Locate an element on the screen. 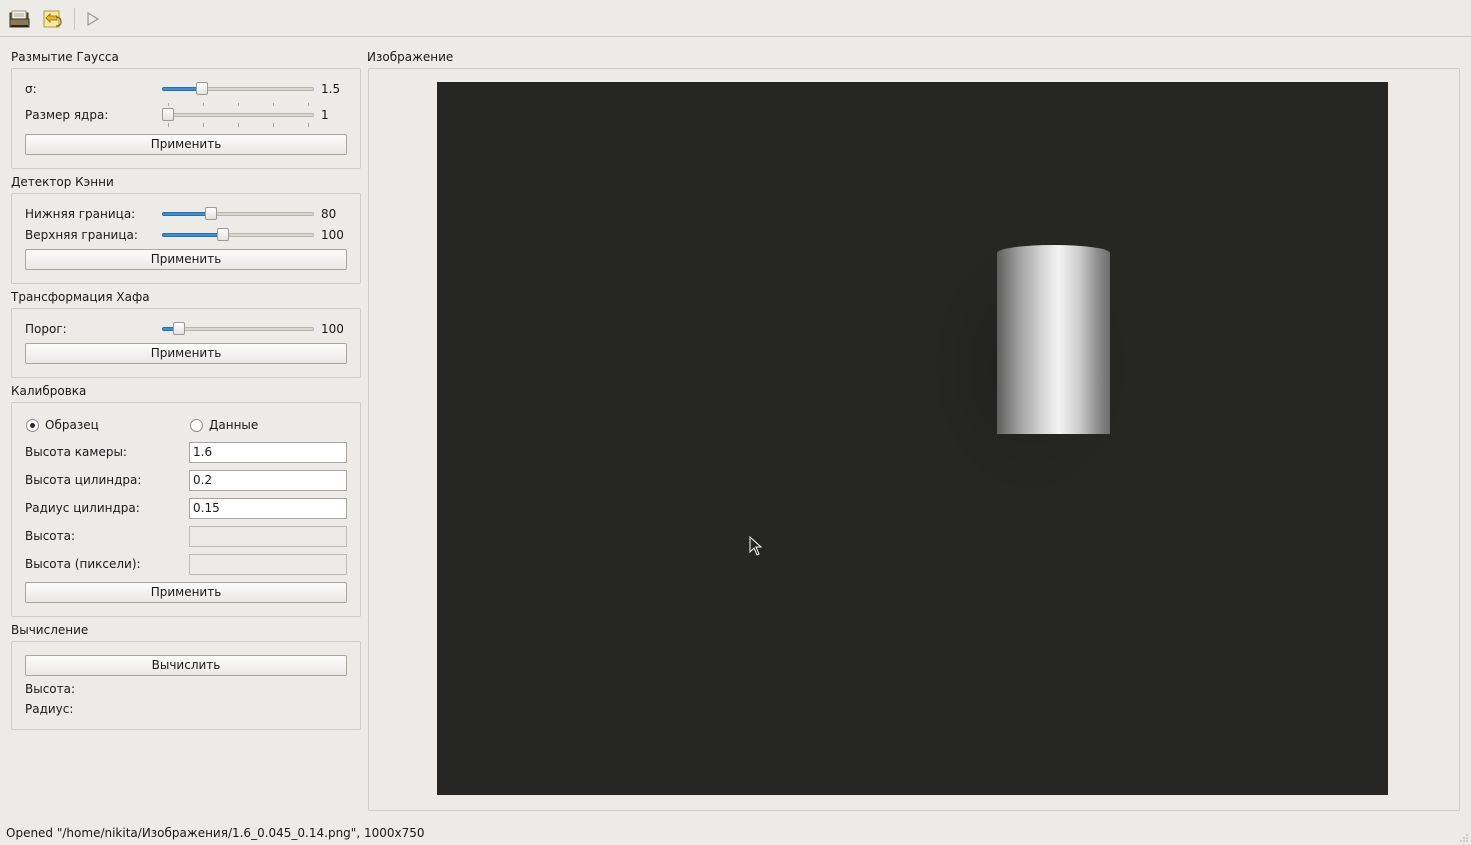 The height and width of the screenshot is (845, 1471). result-height-label: Высота: is located at coordinates (50, 689).